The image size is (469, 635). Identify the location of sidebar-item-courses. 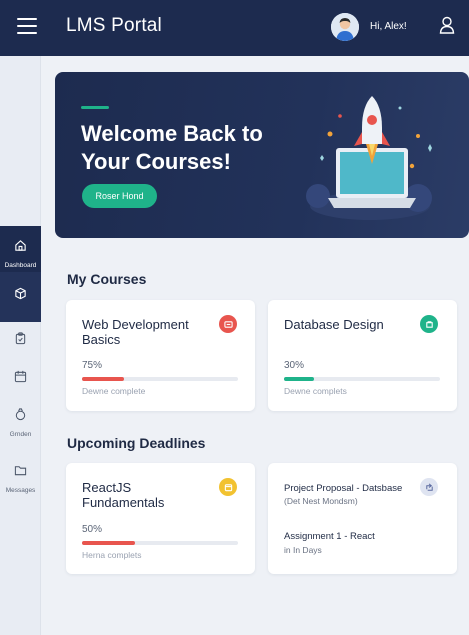
(20, 297).